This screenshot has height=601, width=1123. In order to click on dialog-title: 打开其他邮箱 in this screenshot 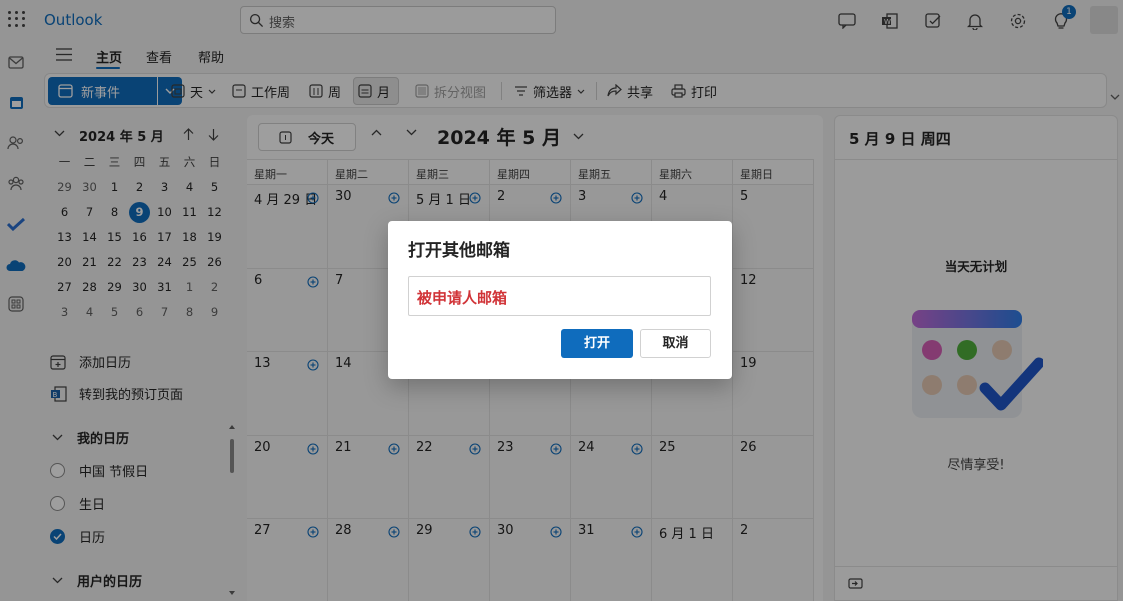, I will do `click(459, 251)`.